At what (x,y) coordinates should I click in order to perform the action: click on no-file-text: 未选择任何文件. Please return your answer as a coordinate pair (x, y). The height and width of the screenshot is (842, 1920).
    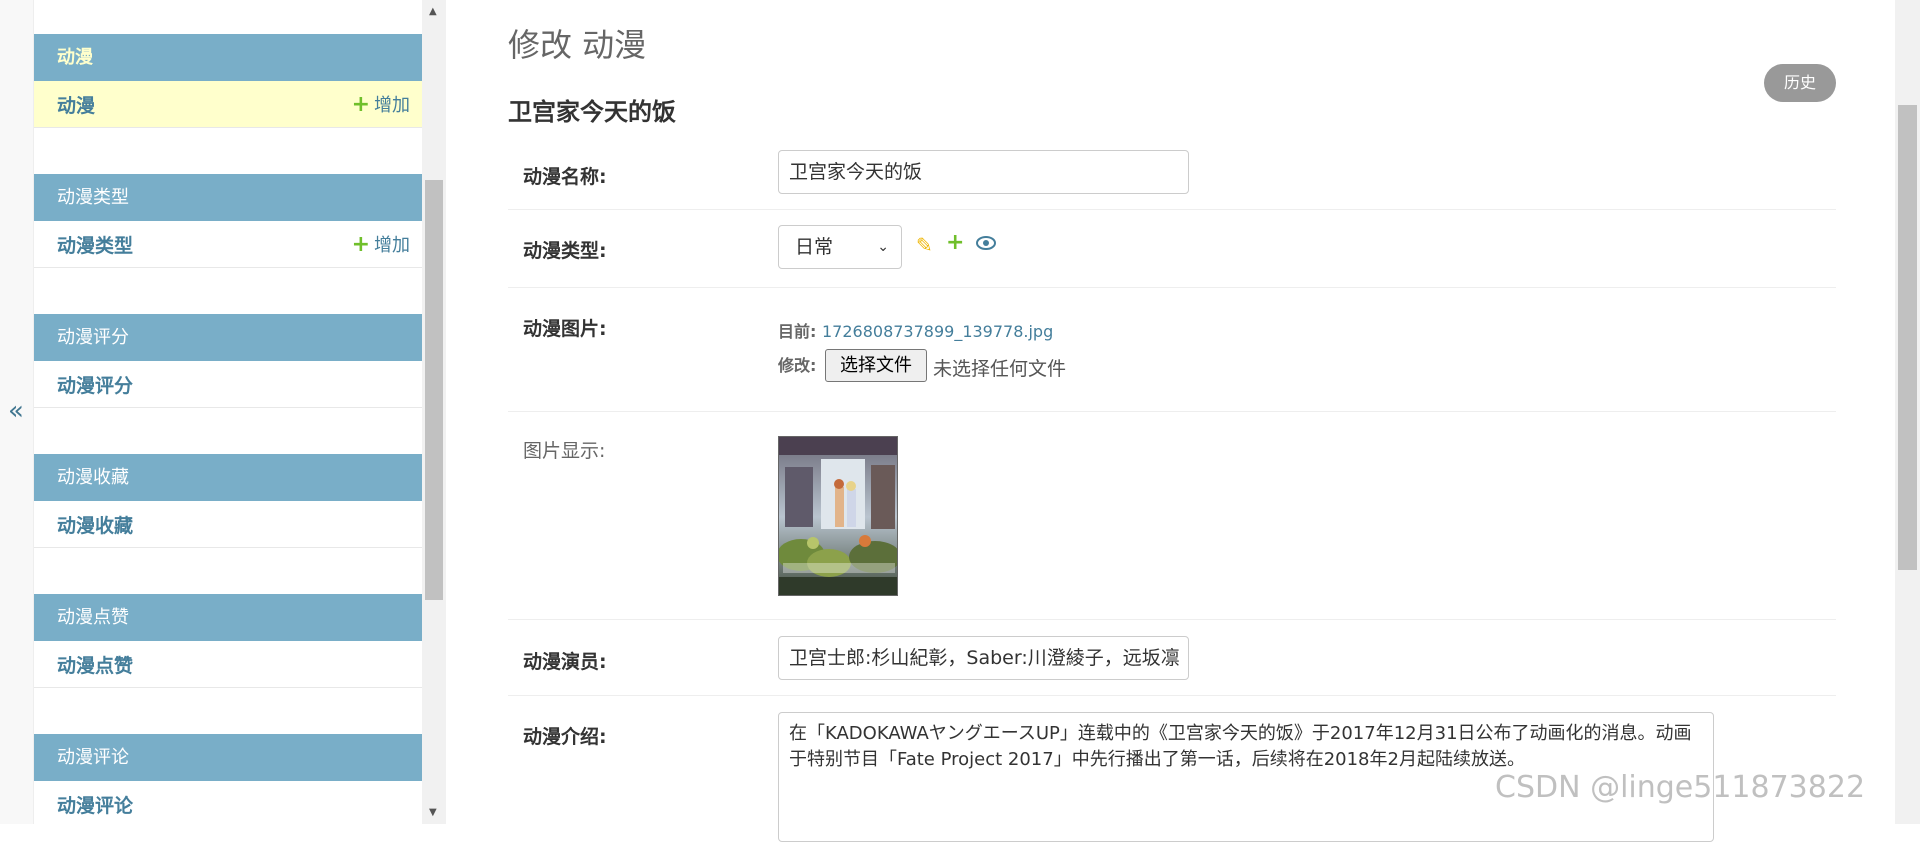
    Looking at the image, I should click on (1000, 369).